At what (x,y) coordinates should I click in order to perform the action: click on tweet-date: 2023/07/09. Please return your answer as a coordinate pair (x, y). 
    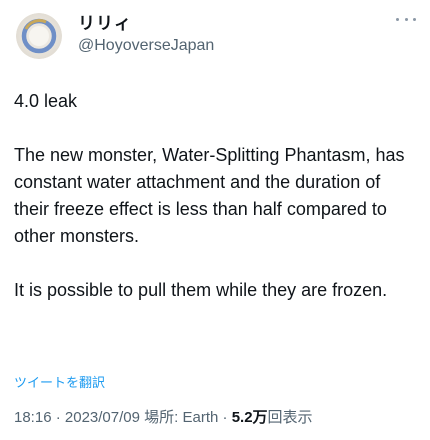
    Looking at the image, I should click on (102, 417).